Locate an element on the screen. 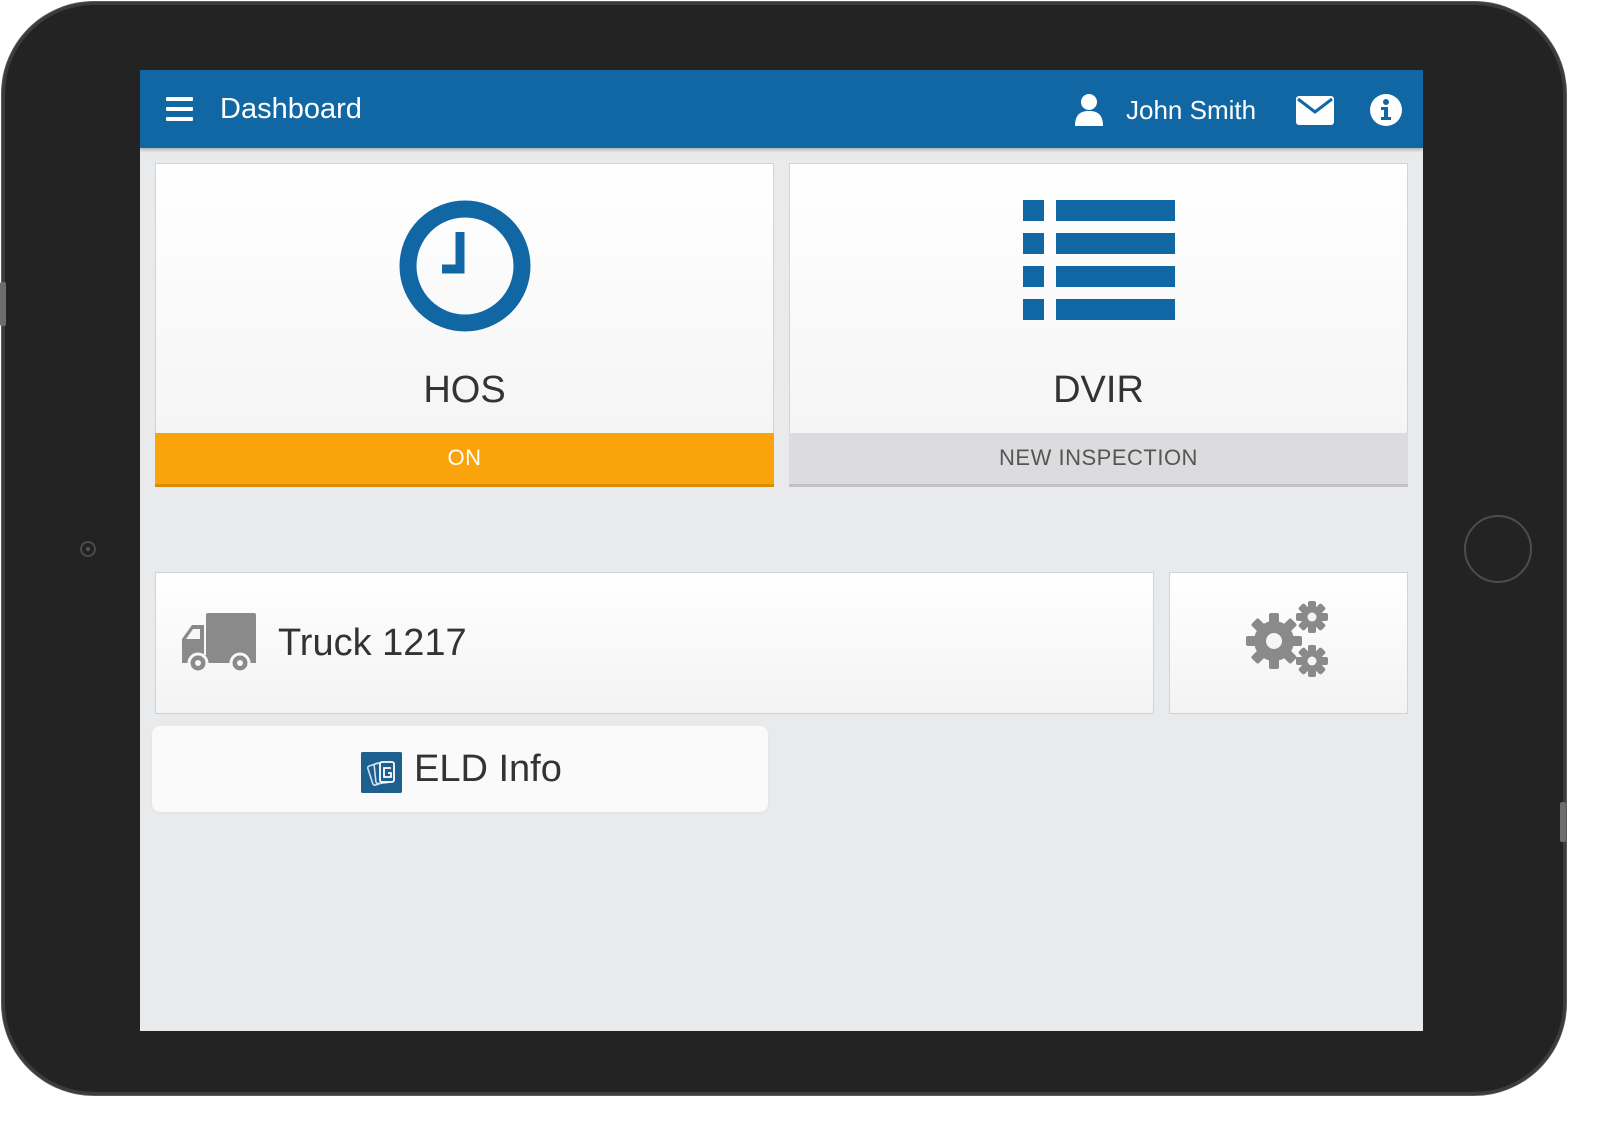 This screenshot has width=1608, height=1125. menu-icon is located at coordinates (179, 109).